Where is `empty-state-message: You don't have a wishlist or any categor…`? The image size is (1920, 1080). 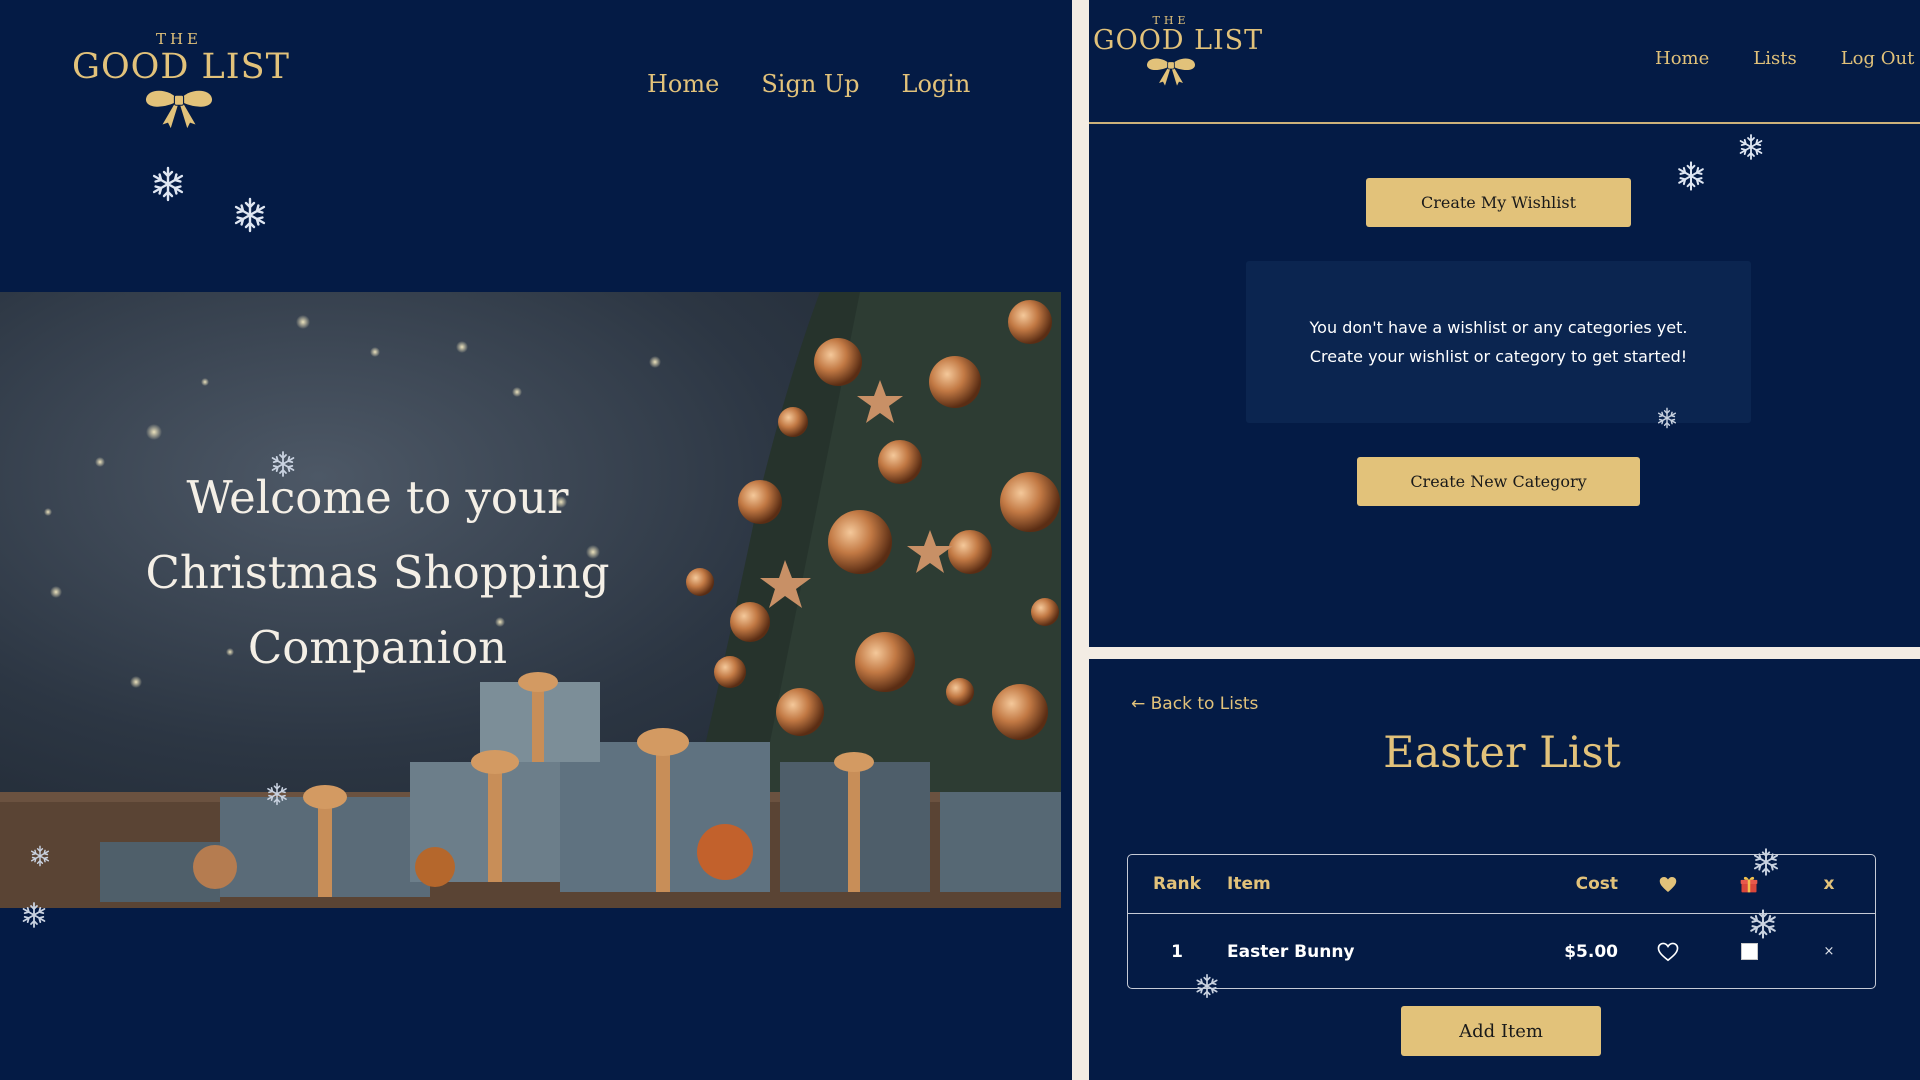 empty-state-message: You don't have a wishlist or any categor… is located at coordinates (1498, 342).